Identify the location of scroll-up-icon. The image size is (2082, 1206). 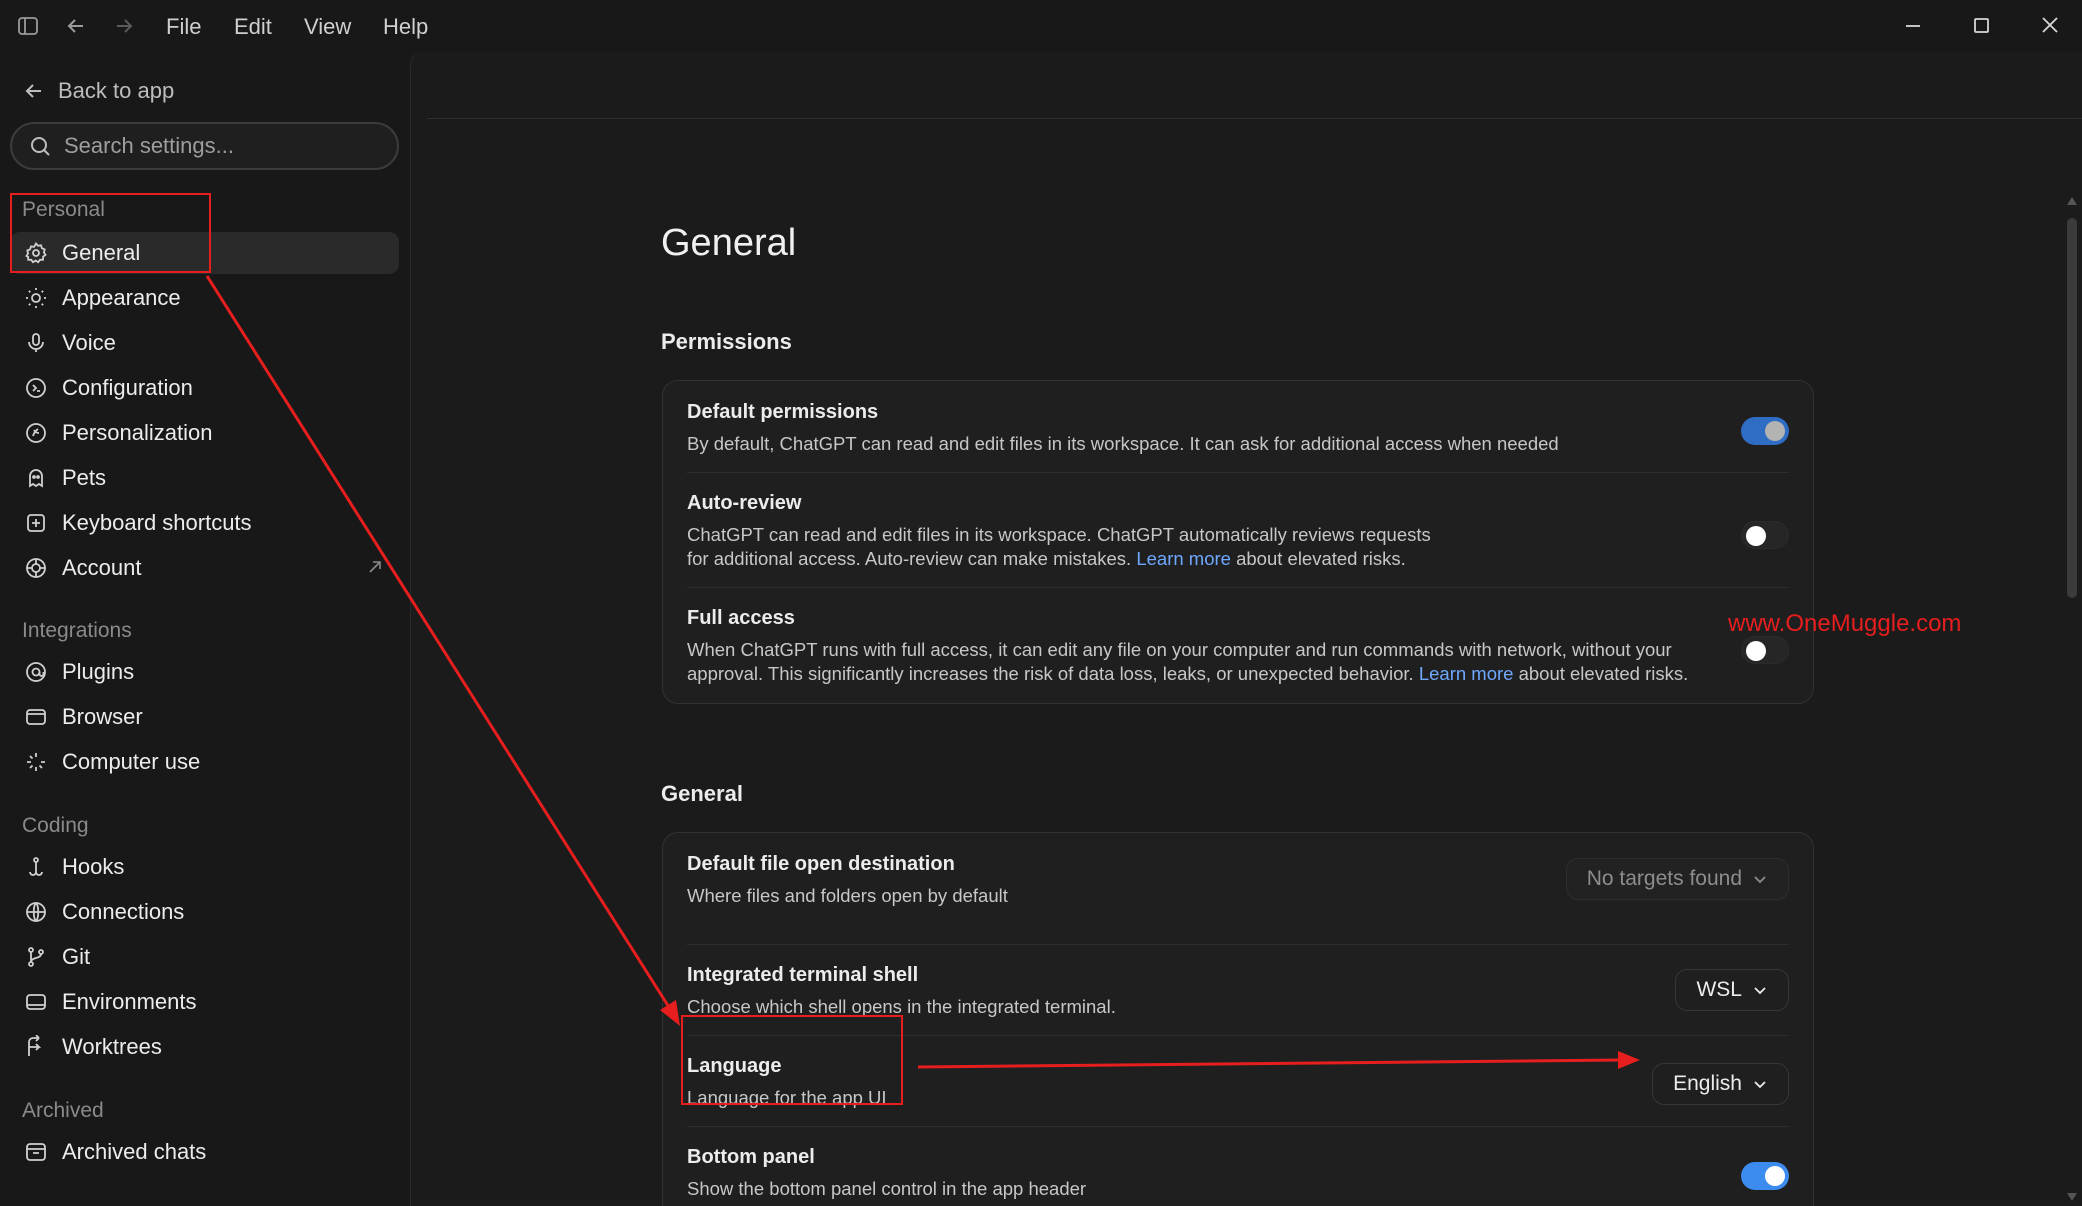
(2072, 201).